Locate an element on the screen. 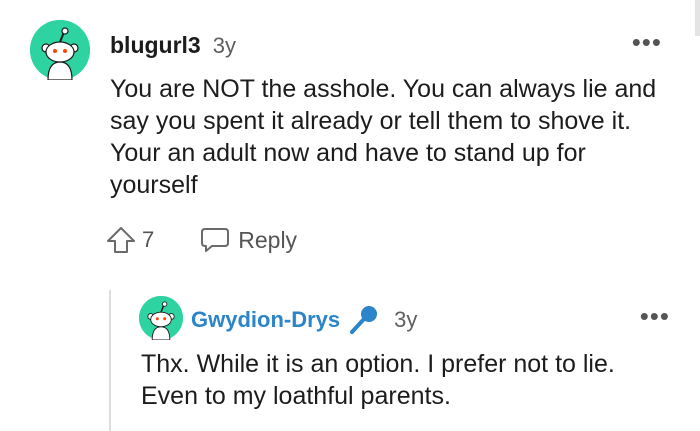 The height and width of the screenshot is (431, 700). upvote-arrow-icon is located at coordinates (121, 240).